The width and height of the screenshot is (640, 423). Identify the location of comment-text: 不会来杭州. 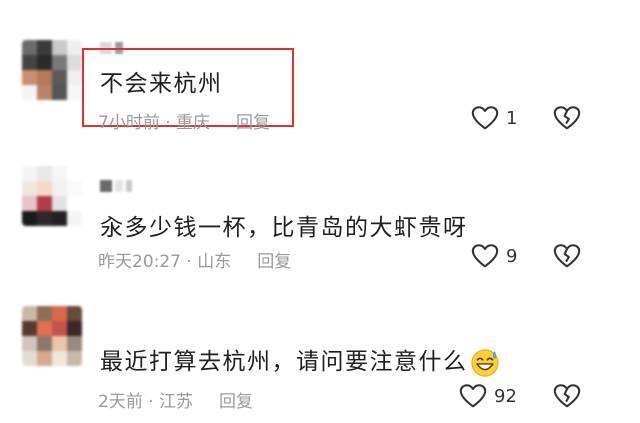
(161, 84).